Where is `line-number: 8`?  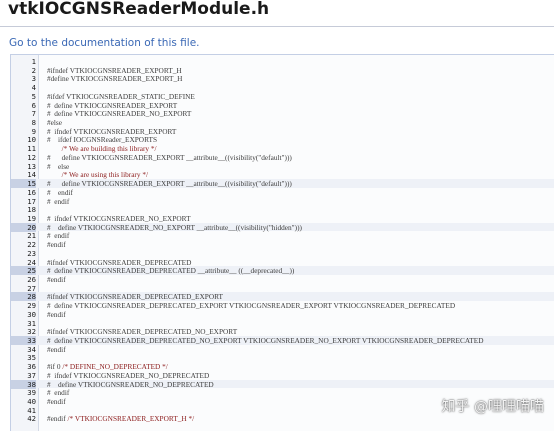
line-number: 8 is located at coordinates (23, 122).